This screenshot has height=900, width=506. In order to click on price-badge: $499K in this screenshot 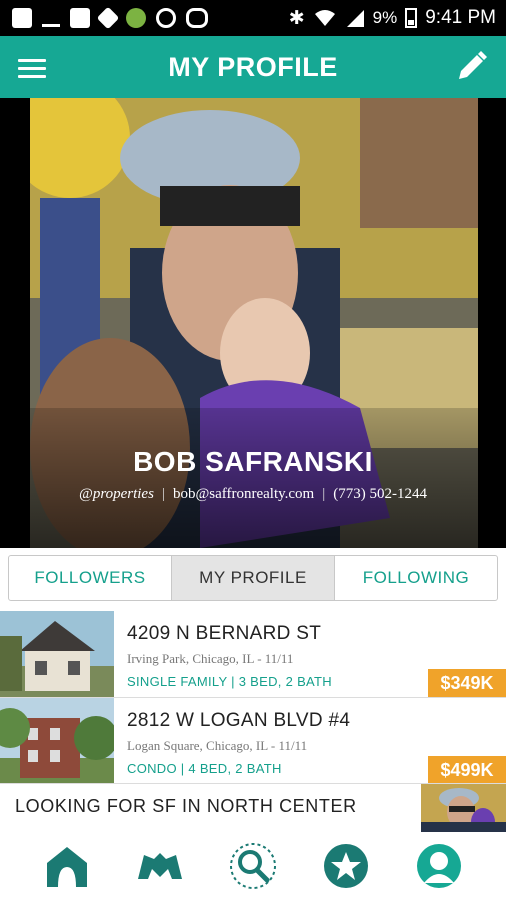, I will do `click(467, 770)`.